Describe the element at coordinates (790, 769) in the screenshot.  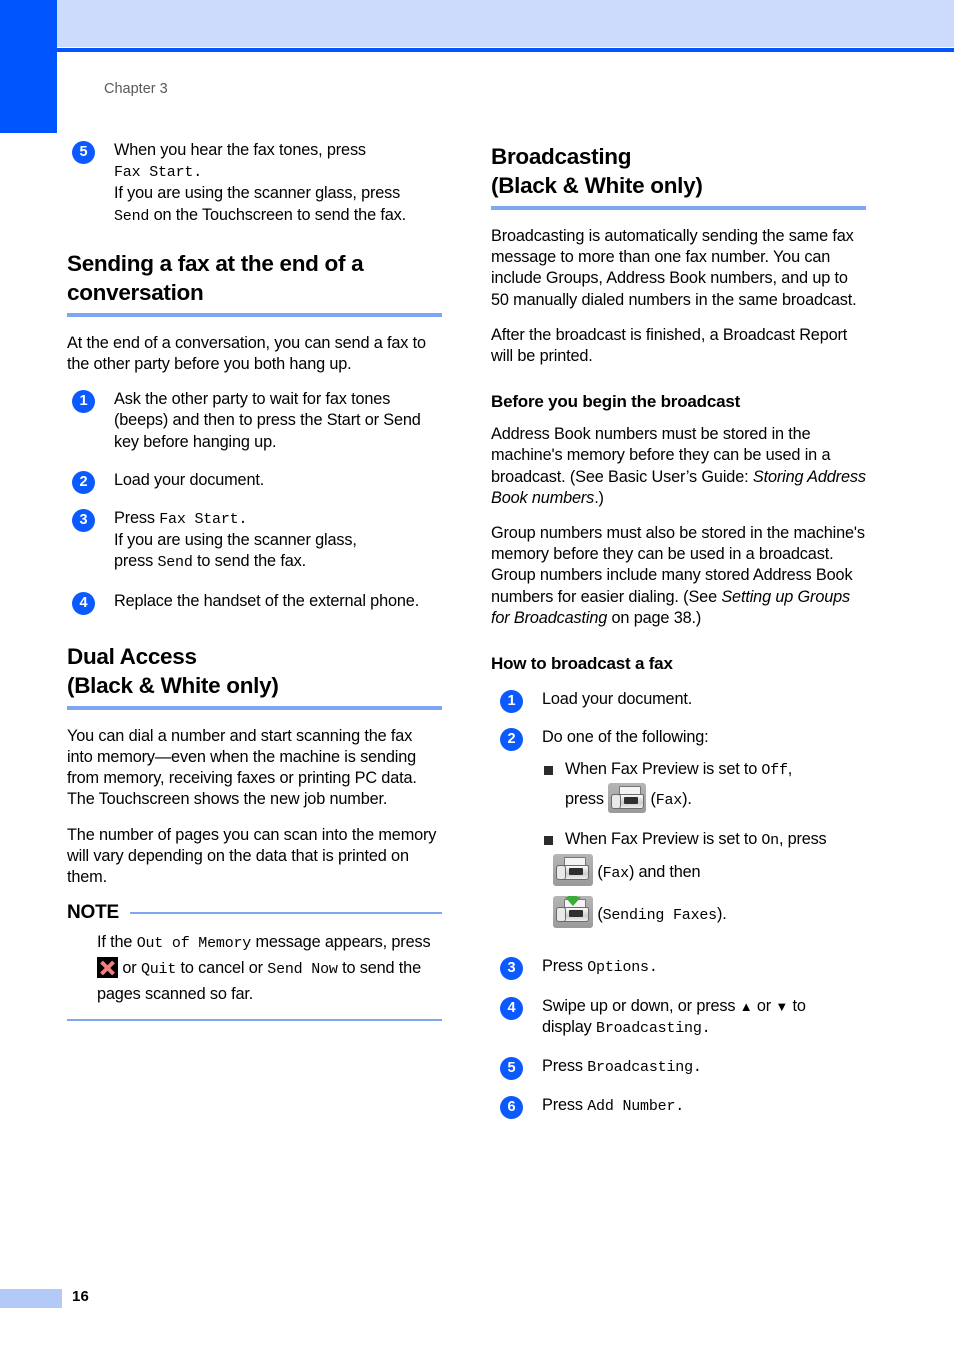
I see `bullet1-comma: ,` at that location.